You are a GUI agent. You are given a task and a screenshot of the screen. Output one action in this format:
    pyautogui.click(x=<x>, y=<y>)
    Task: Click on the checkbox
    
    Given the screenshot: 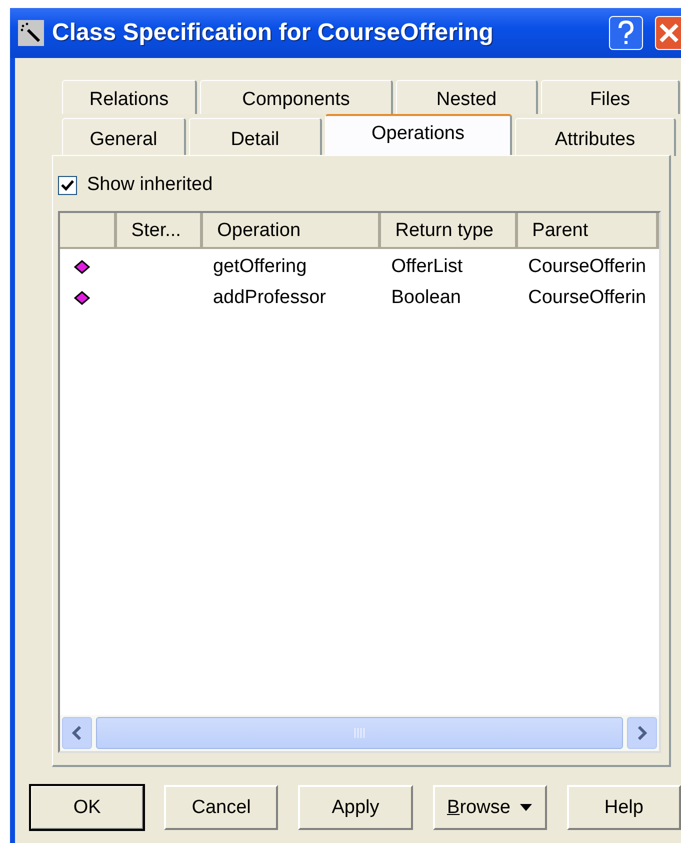 What is the action you would take?
    pyautogui.click(x=67, y=185)
    